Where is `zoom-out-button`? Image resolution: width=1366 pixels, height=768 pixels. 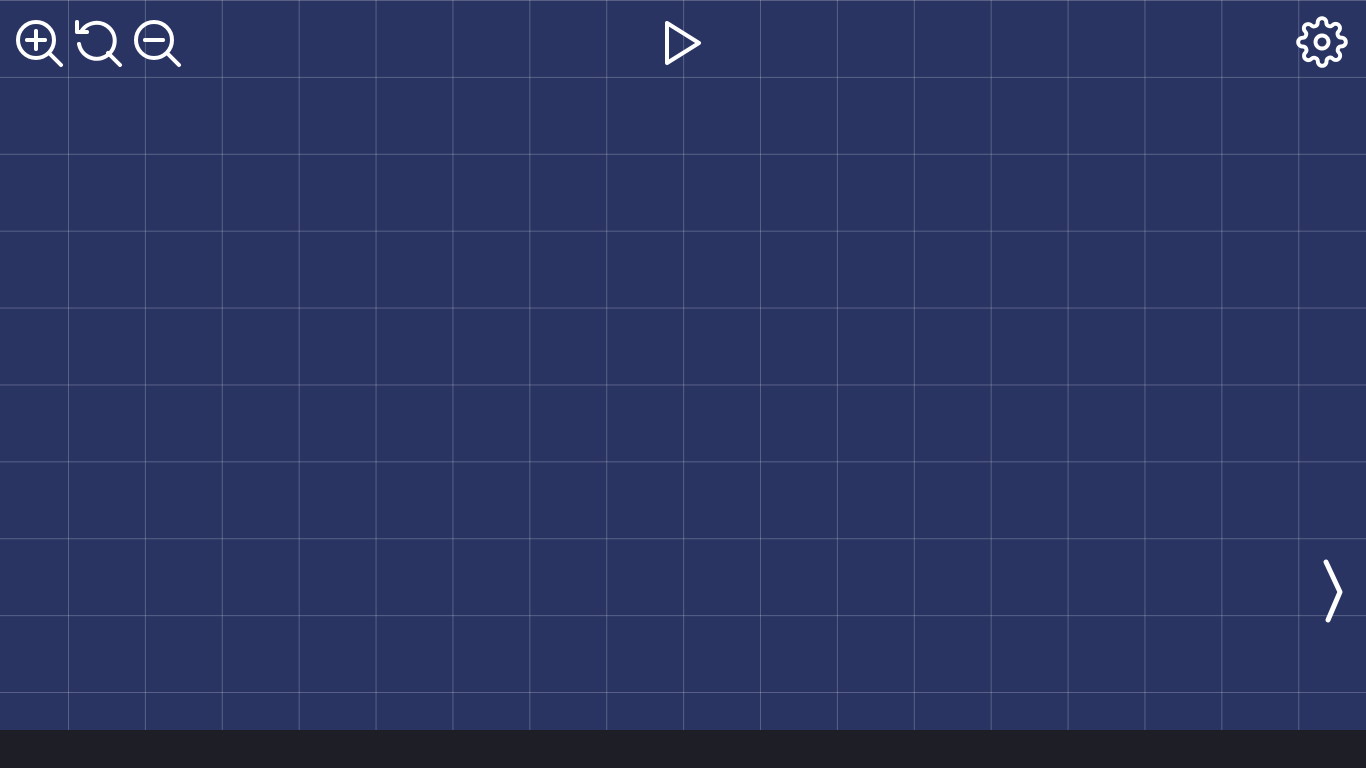
zoom-out-button is located at coordinates (156, 42).